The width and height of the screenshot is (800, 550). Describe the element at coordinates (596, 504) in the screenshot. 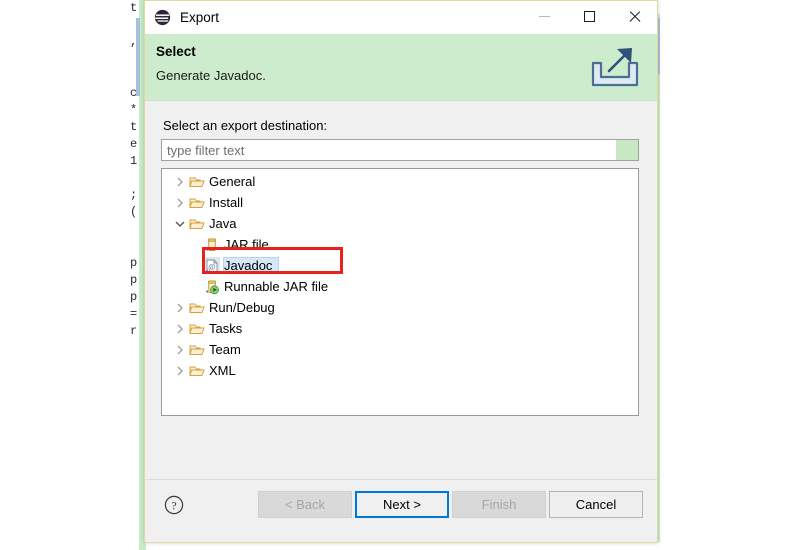

I see `cancel-button: Cancel` at that location.